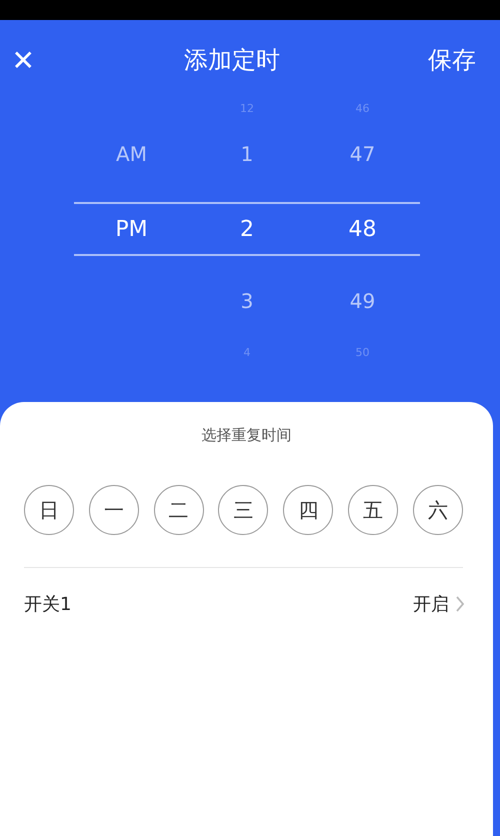 The height and width of the screenshot is (836, 500). What do you see at coordinates (131, 154) in the screenshot?
I see `picker-item: AM` at bounding box center [131, 154].